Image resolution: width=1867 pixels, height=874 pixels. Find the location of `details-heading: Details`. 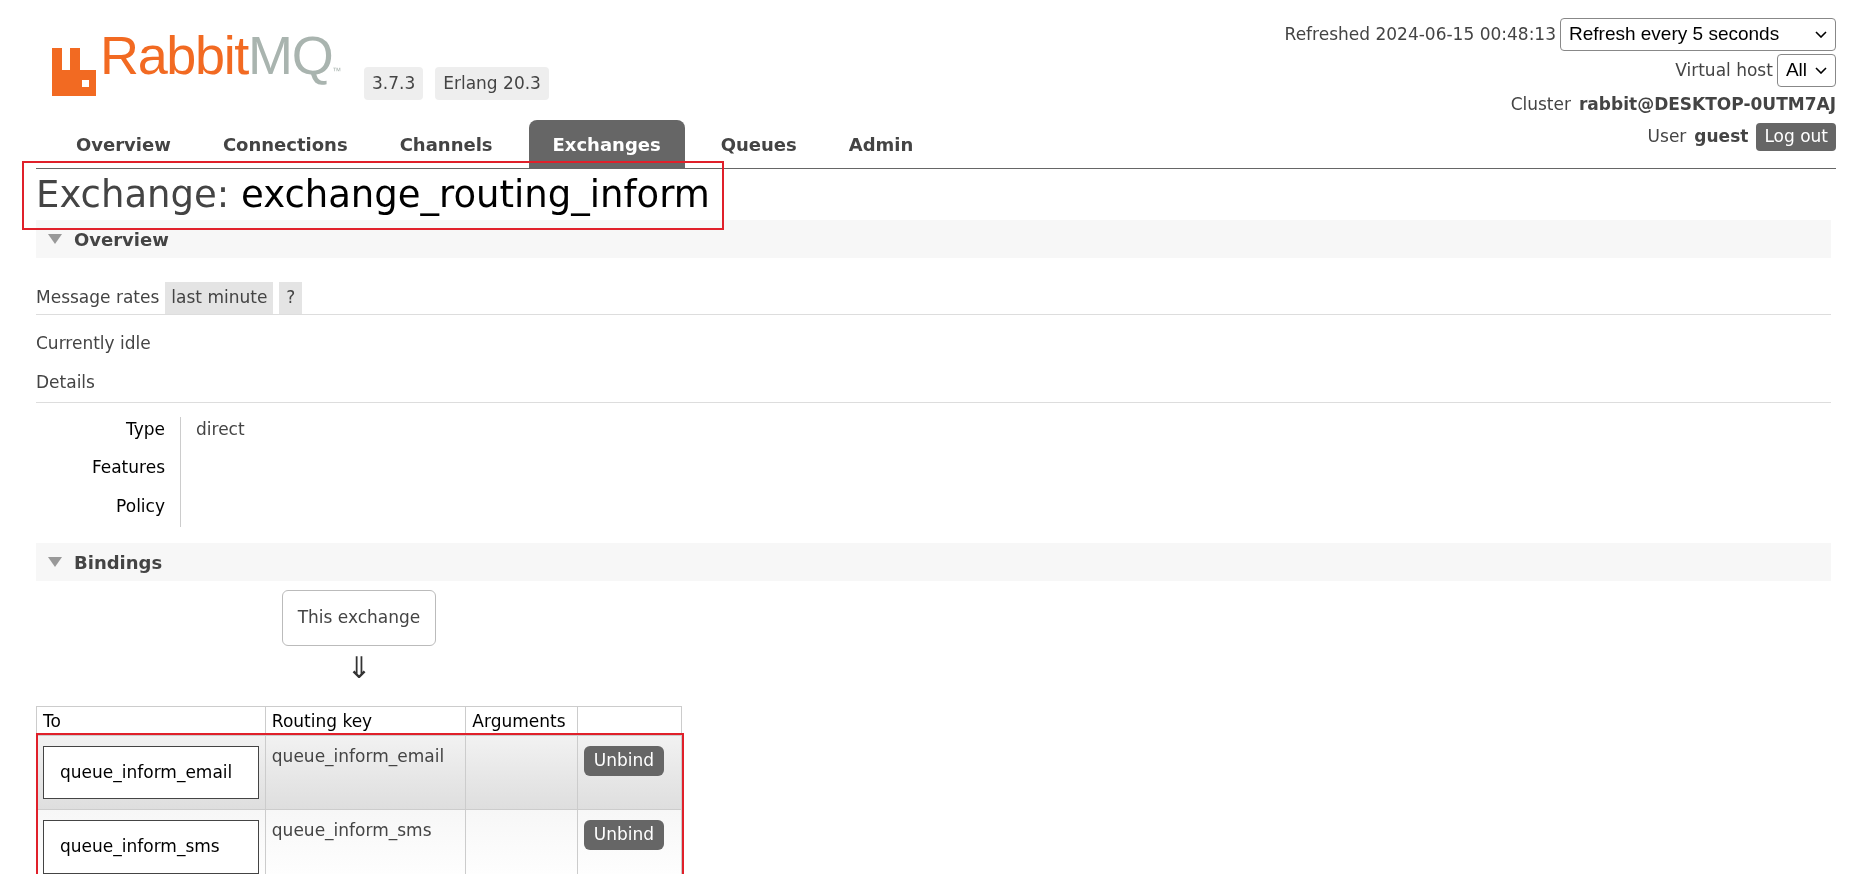

details-heading: Details is located at coordinates (933, 386).